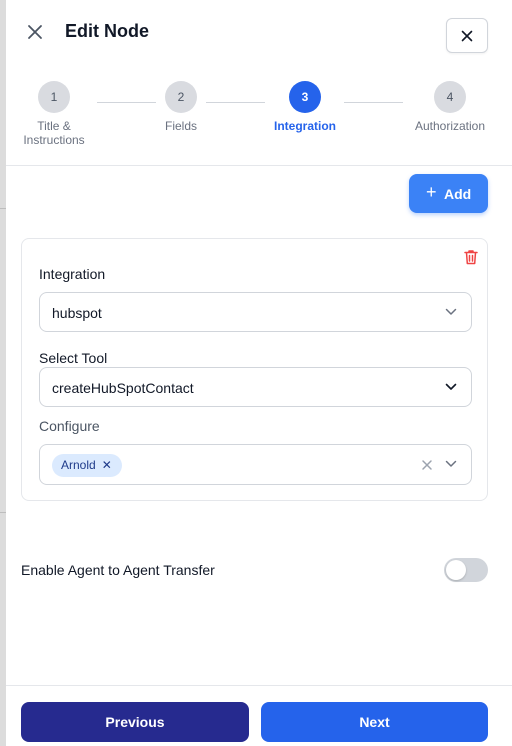 This screenshot has height=746, width=512. I want to click on plus-icon: +, so click(431, 192).